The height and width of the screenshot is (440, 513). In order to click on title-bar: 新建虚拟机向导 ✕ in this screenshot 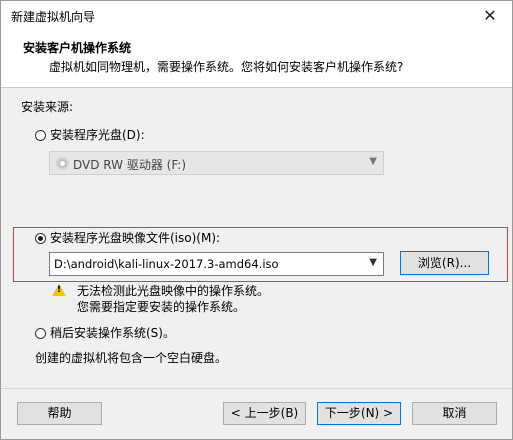, I will do `click(256, 16)`.